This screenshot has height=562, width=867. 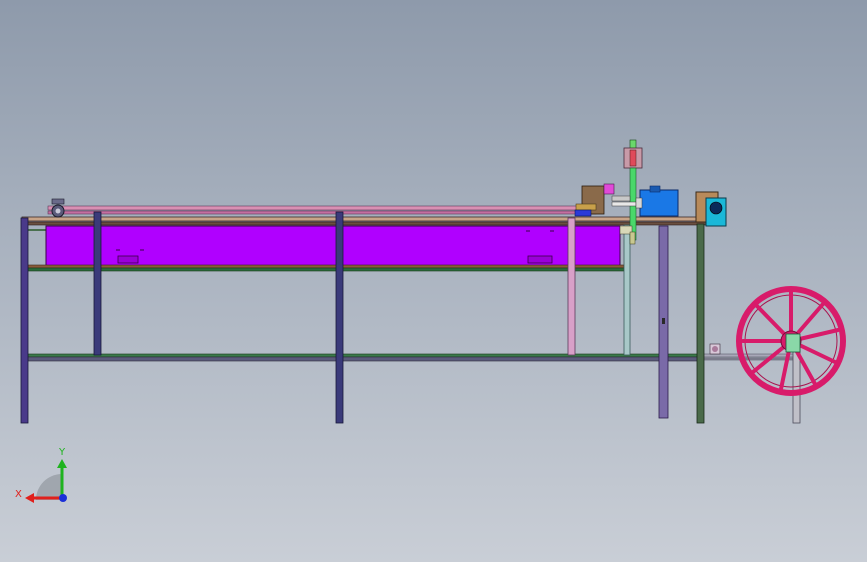 I want to click on x-axis-arrowhead, so click(x=29, y=498).